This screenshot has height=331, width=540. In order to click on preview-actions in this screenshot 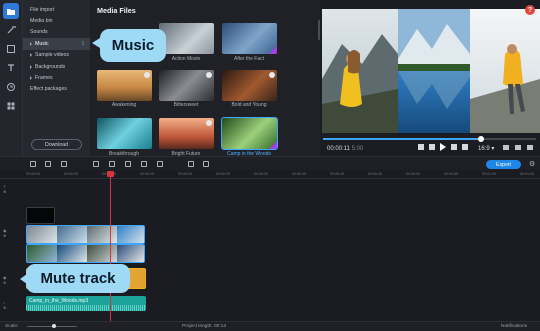, I will do `click(518, 147)`.